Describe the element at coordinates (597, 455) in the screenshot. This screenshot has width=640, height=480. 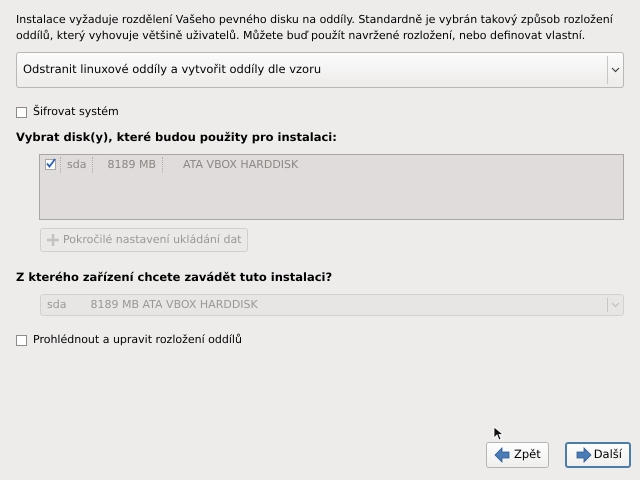
I see `next-button: Další` at that location.